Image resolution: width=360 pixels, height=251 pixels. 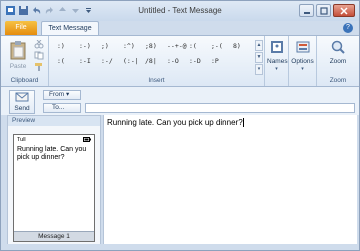 I want to click on options-label: Options, so click(x=302, y=61).